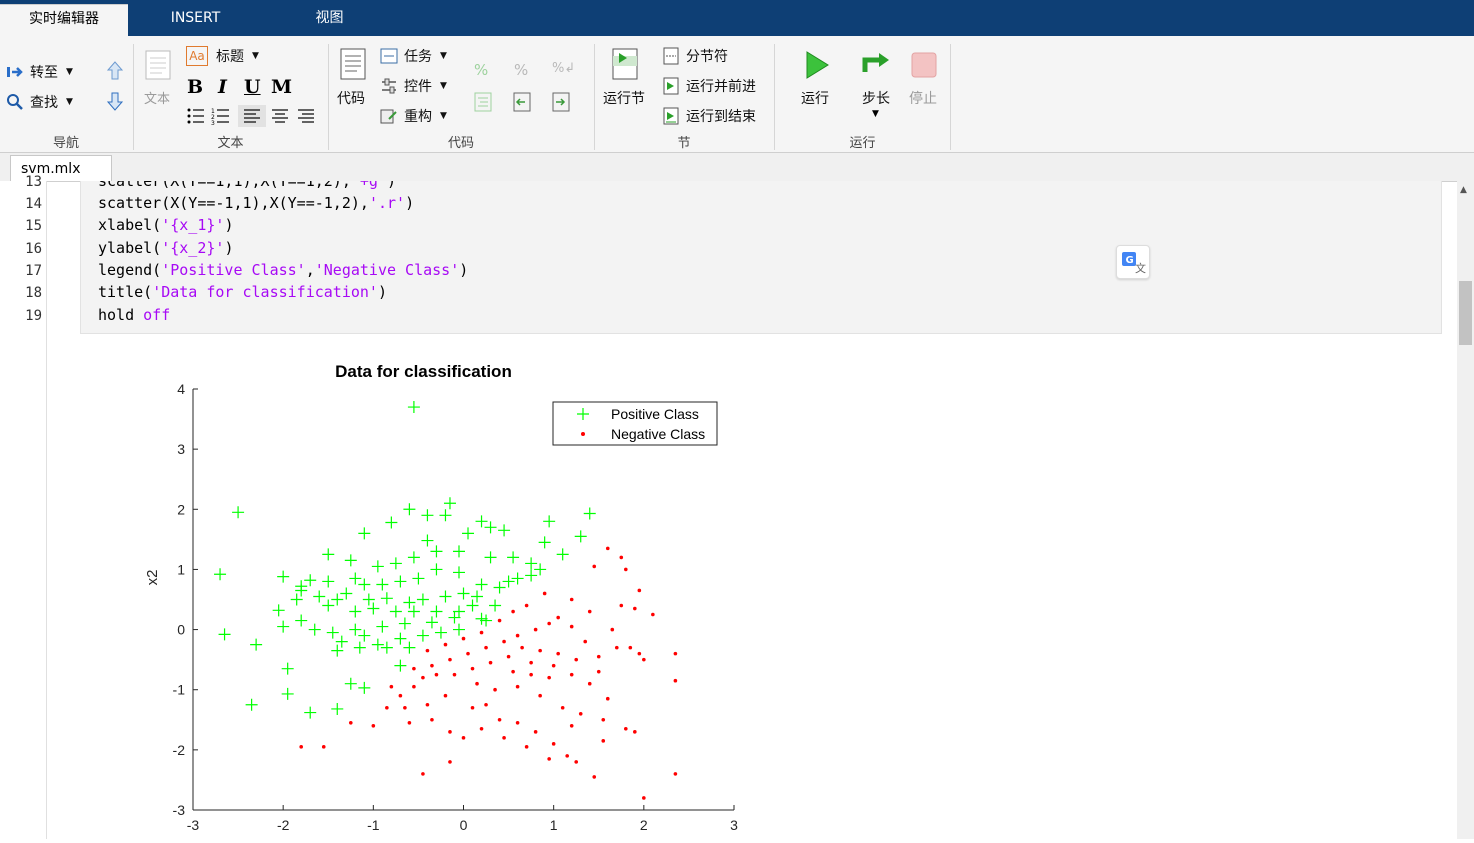 The height and width of the screenshot is (843, 1474). I want to click on monospace-button: M, so click(281, 87).